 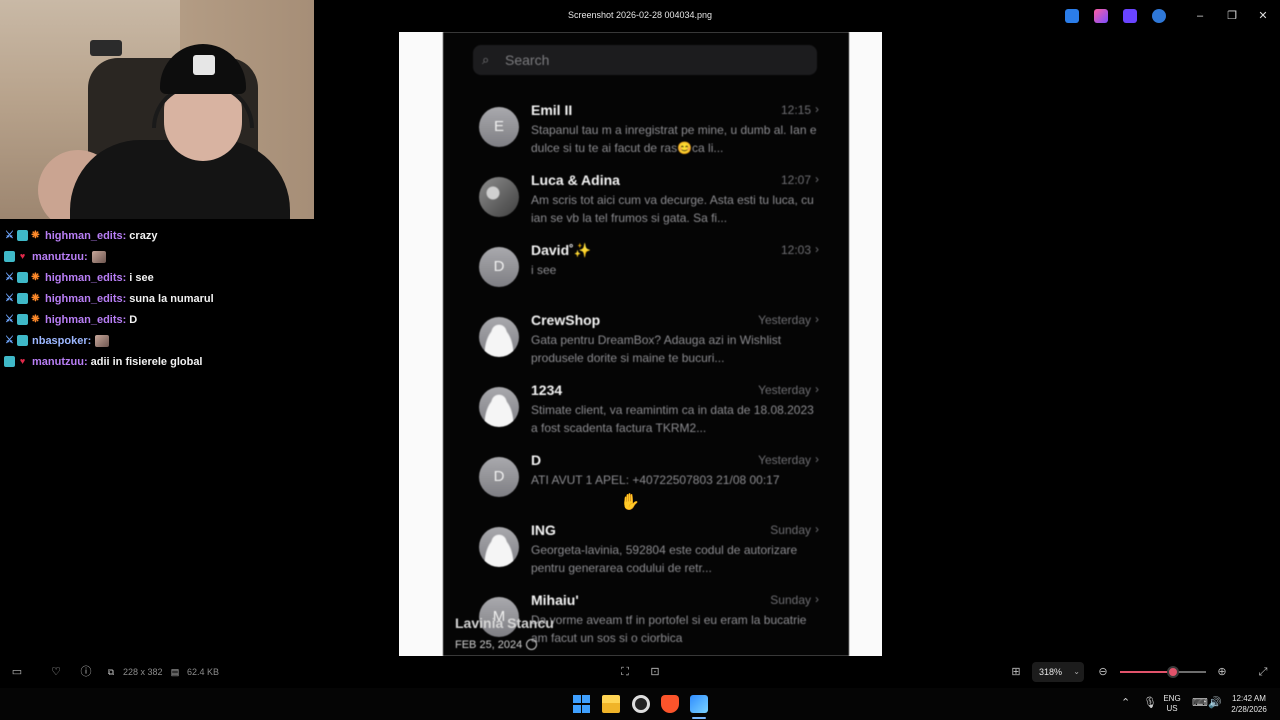 What do you see at coordinates (1159, 16) in the screenshot?
I see `cloud-icon` at bounding box center [1159, 16].